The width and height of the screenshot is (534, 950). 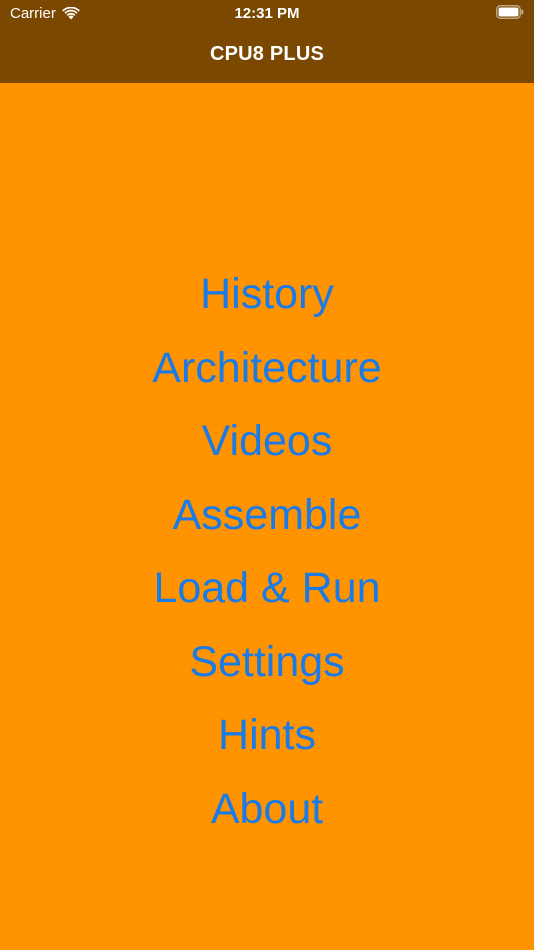 I want to click on menu-item-assemble: Assemble, so click(x=267, y=516).